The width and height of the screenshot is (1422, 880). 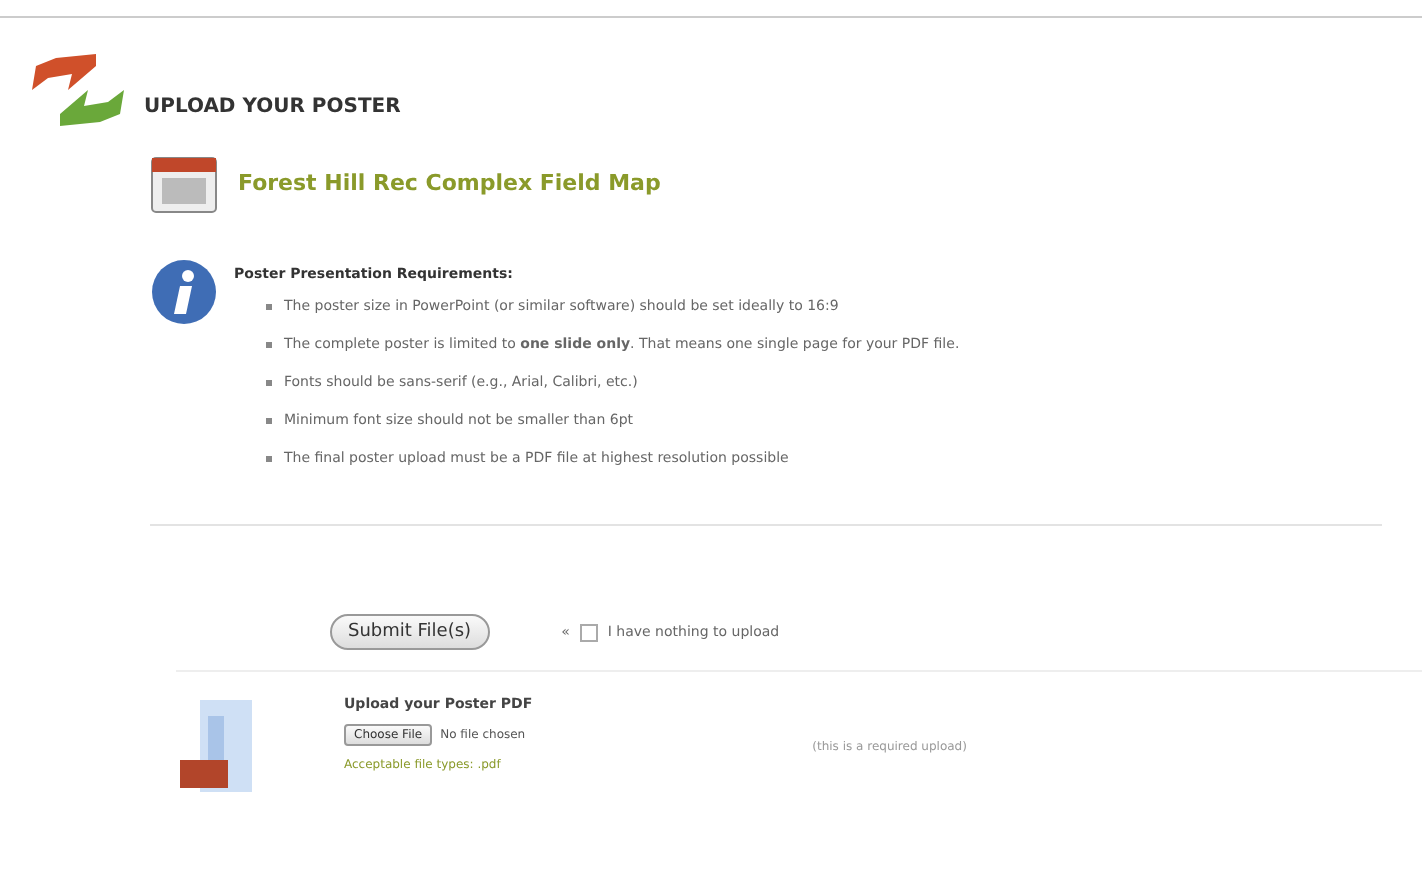 I want to click on checkbox, so click(x=588, y=632).